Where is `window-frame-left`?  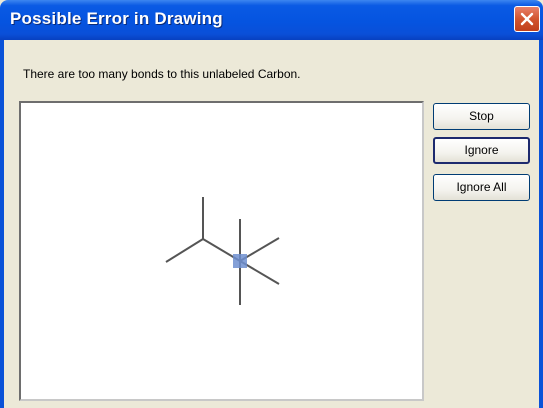
window-frame-left is located at coordinates (2, 224).